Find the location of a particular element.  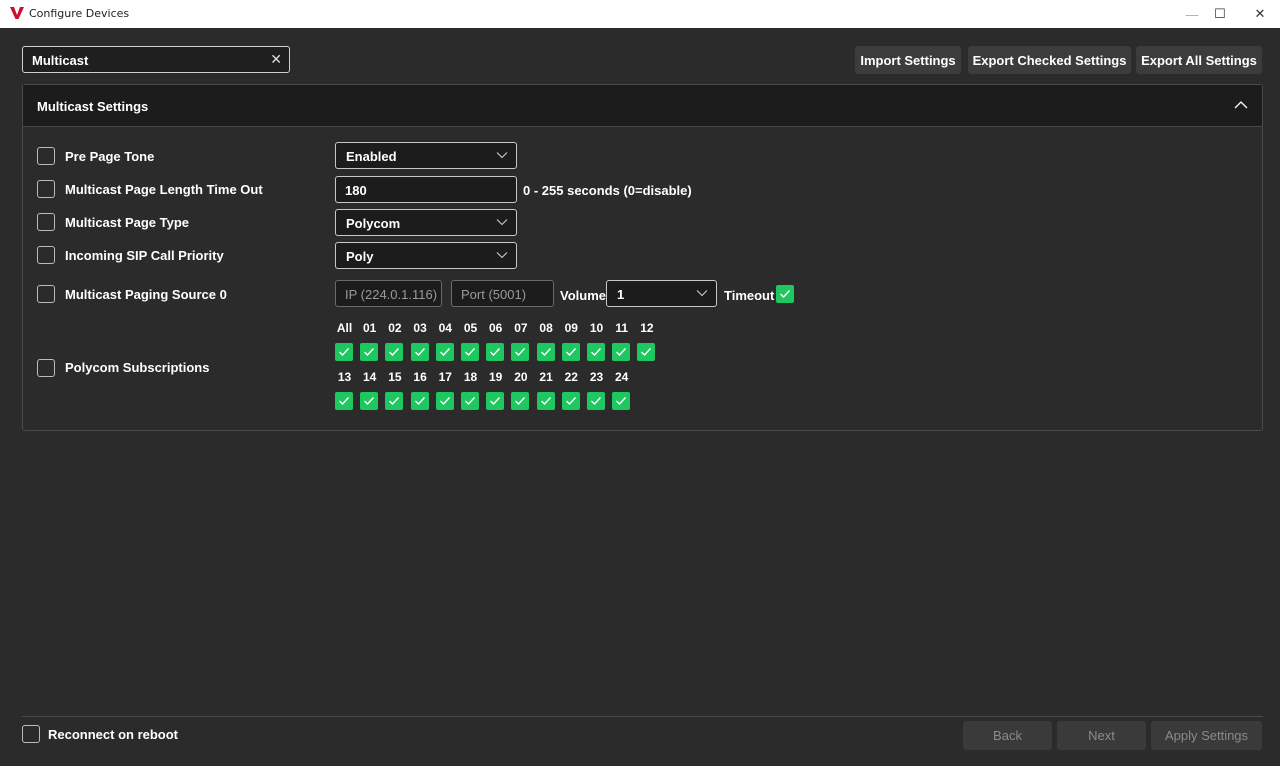

subscription-label: 16 is located at coordinates (420, 377).